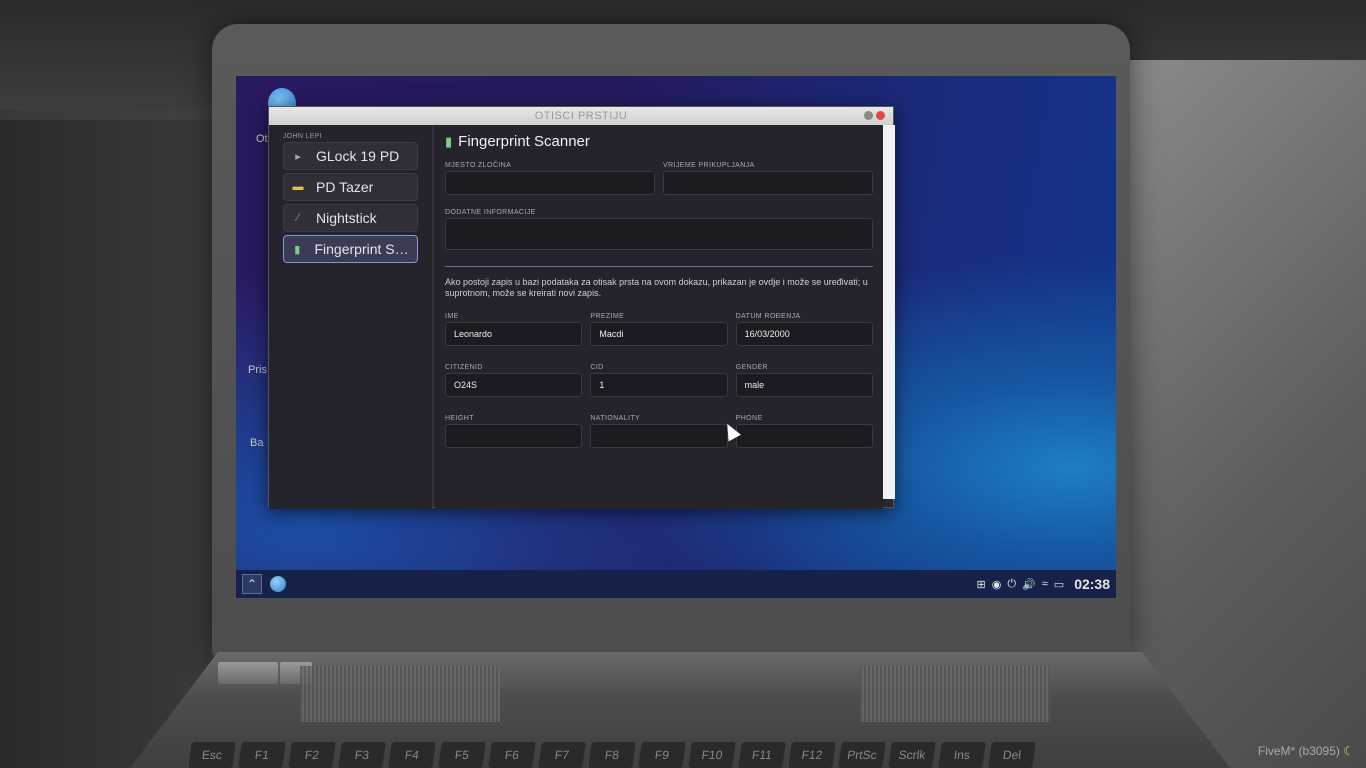 The height and width of the screenshot is (768, 1366). What do you see at coordinates (212, 755) in the screenshot?
I see `key: Esc` at bounding box center [212, 755].